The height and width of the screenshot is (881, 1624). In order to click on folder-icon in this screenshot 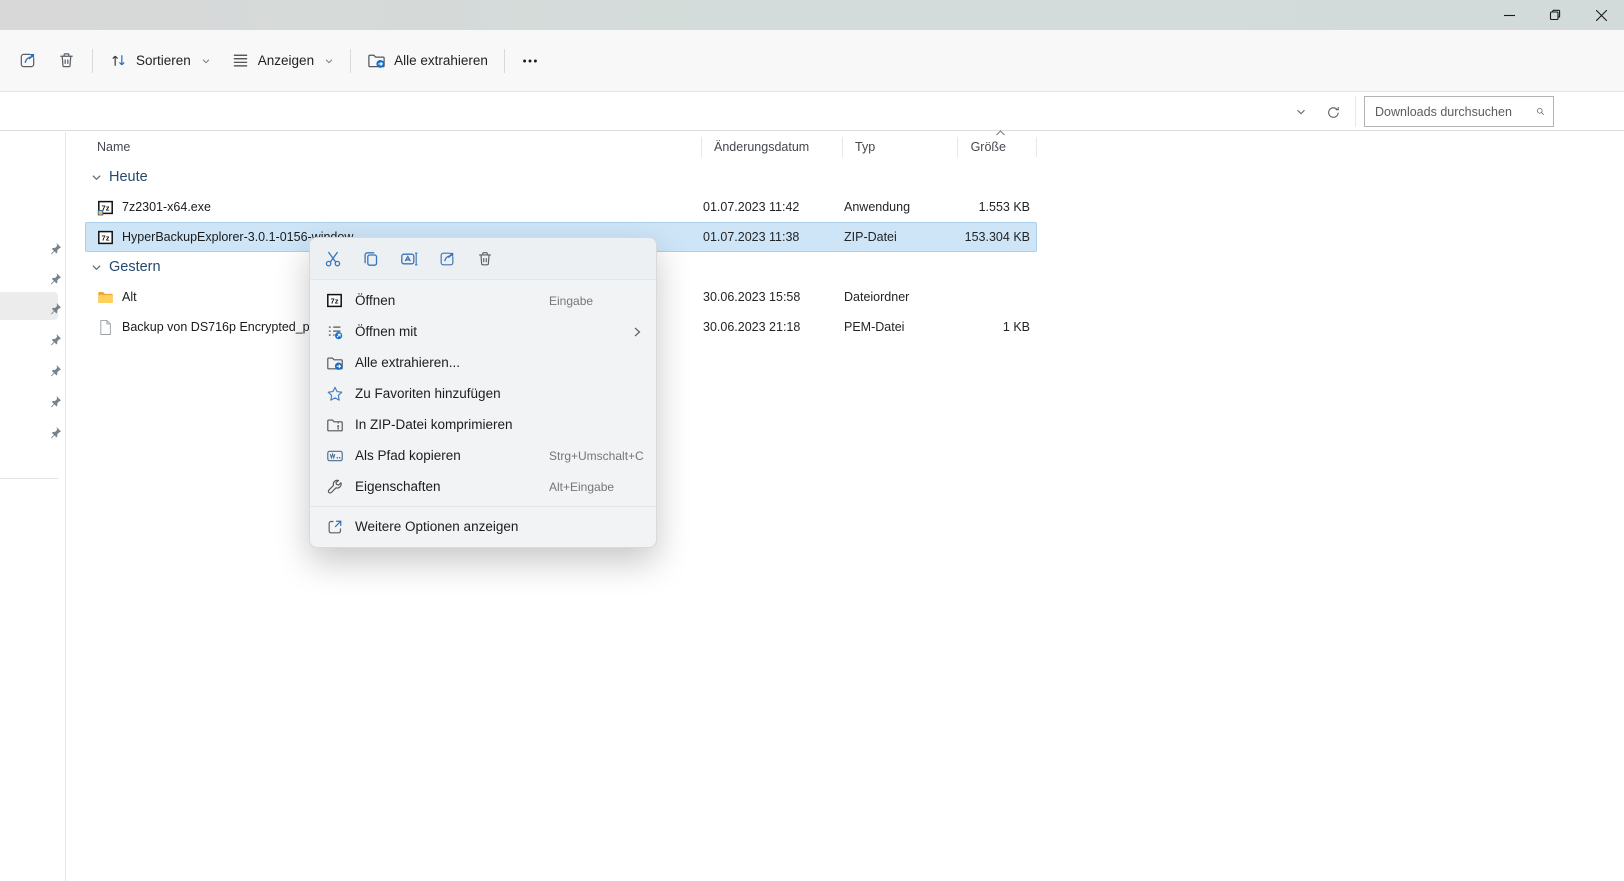, I will do `click(105, 297)`.